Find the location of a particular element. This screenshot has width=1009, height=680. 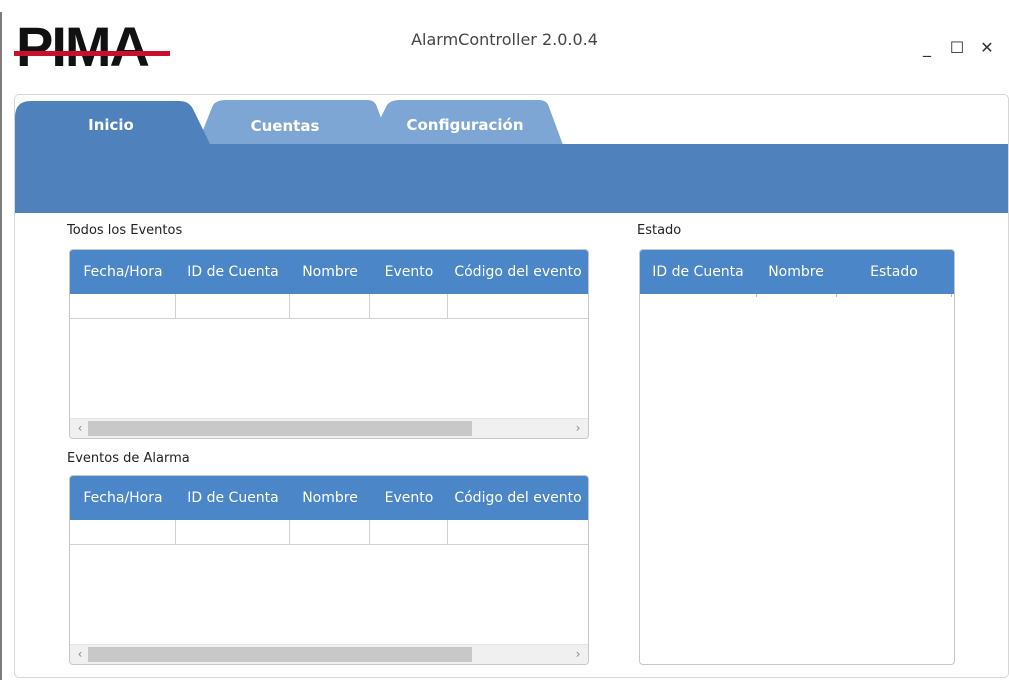

minimize-icon: _ is located at coordinates (927, 47).